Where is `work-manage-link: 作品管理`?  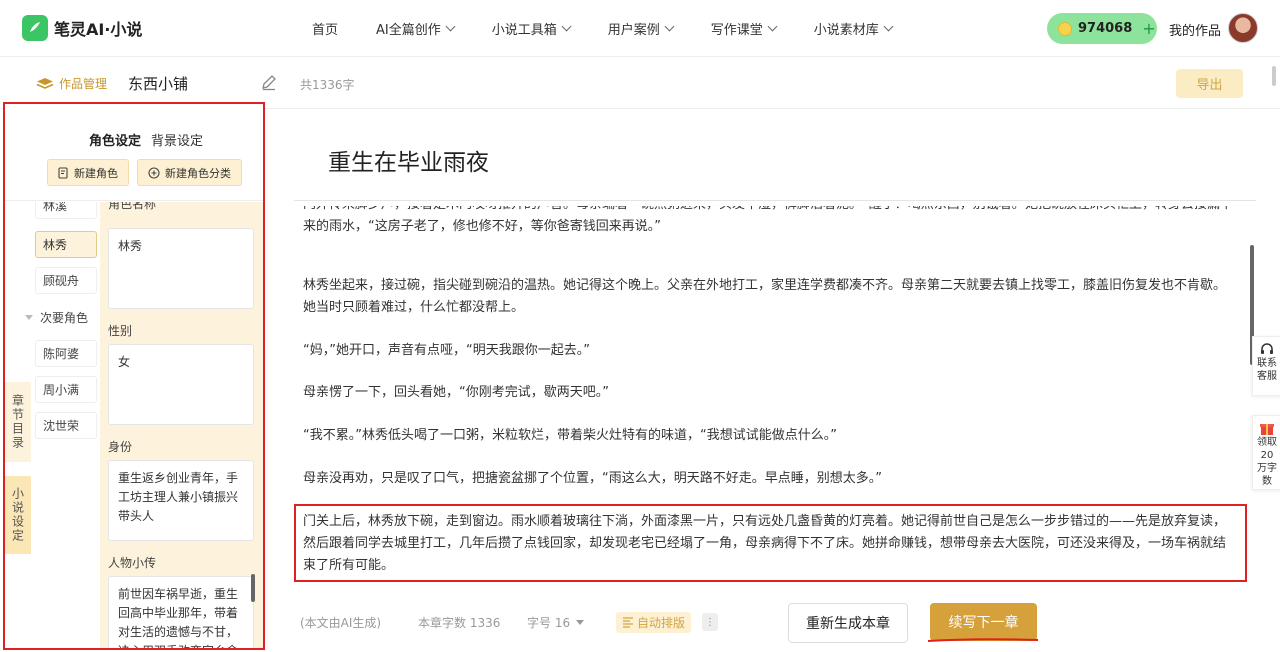
work-manage-link: 作品管理 is located at coordinates (71, 83).